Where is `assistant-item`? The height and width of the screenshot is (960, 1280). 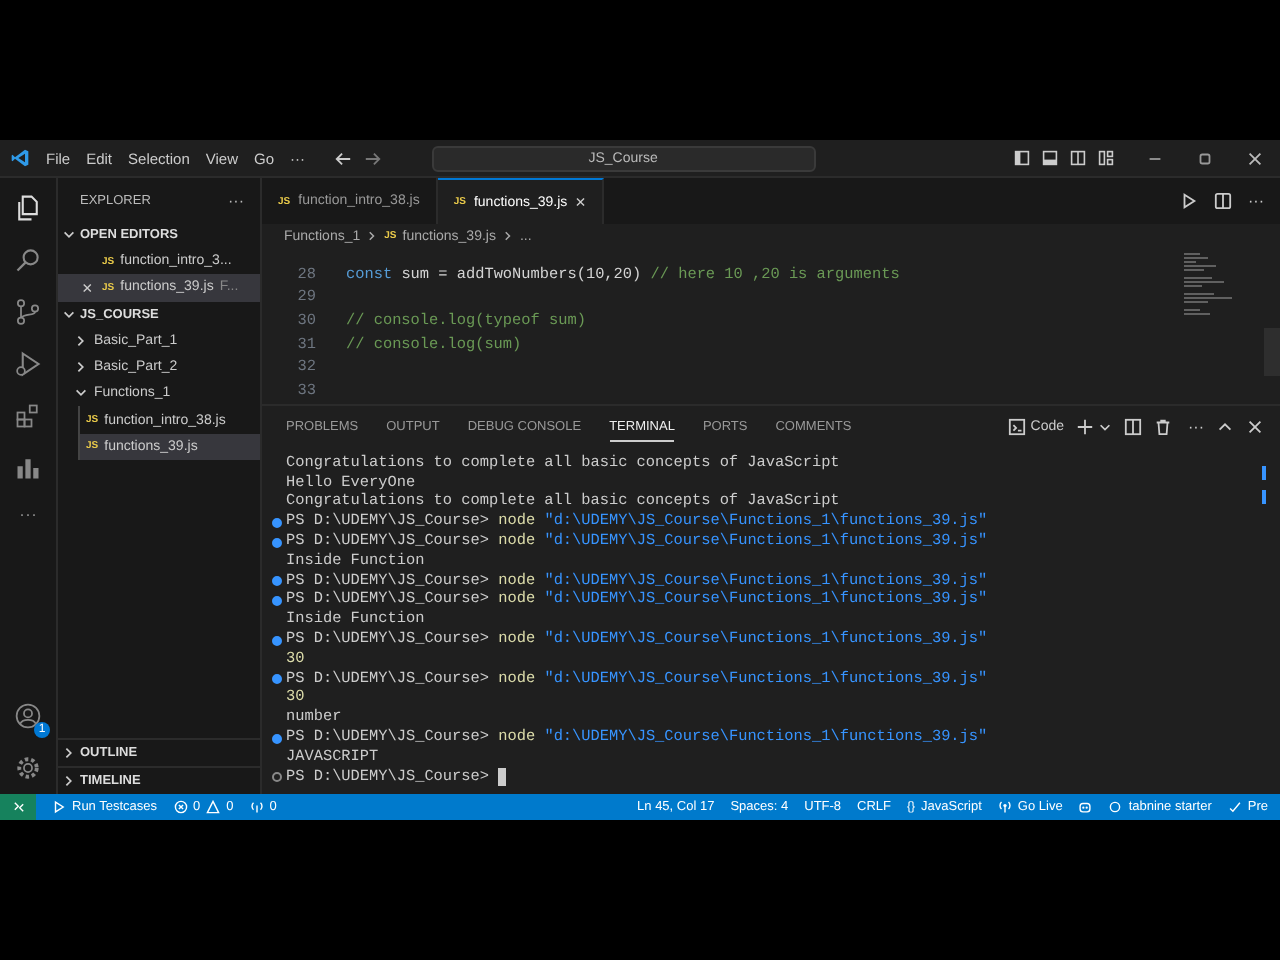
assistant-item is located at coordinates (1085, 807).